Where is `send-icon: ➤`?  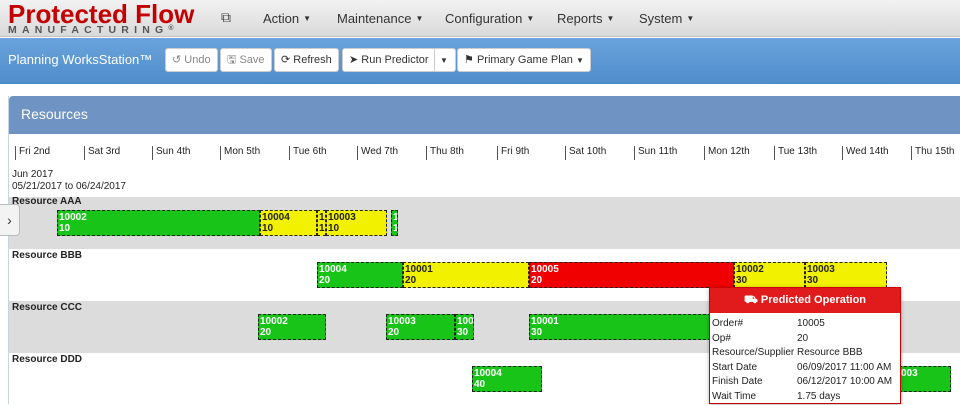
send-icon: ➤ is located at coordinates (353, 60).